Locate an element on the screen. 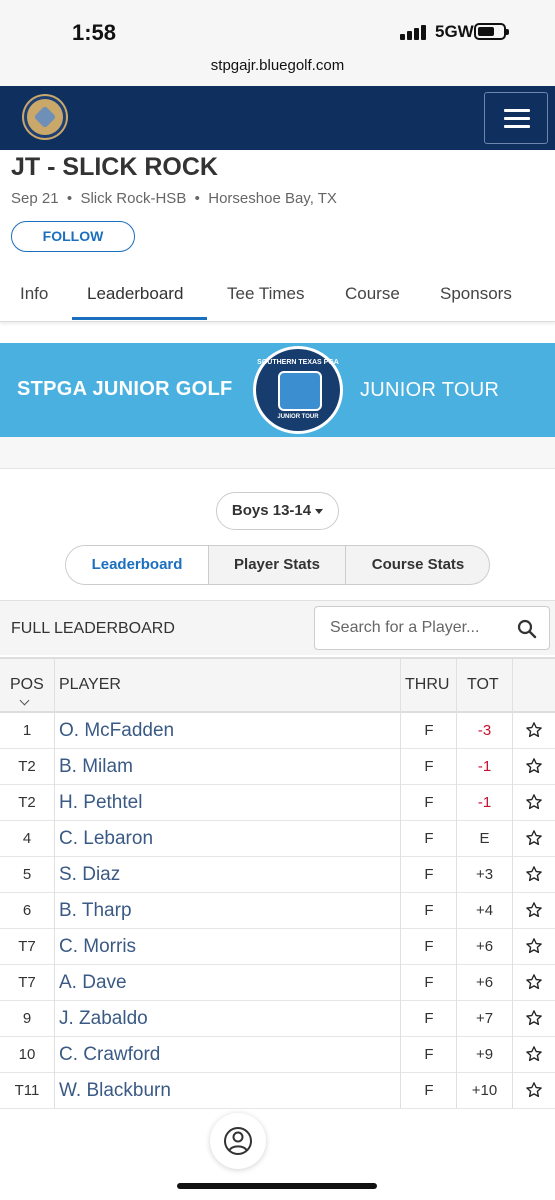 The image size is (555, 1200). segment-leaderboard: Leaderboard is located at coordinates (137, 565).